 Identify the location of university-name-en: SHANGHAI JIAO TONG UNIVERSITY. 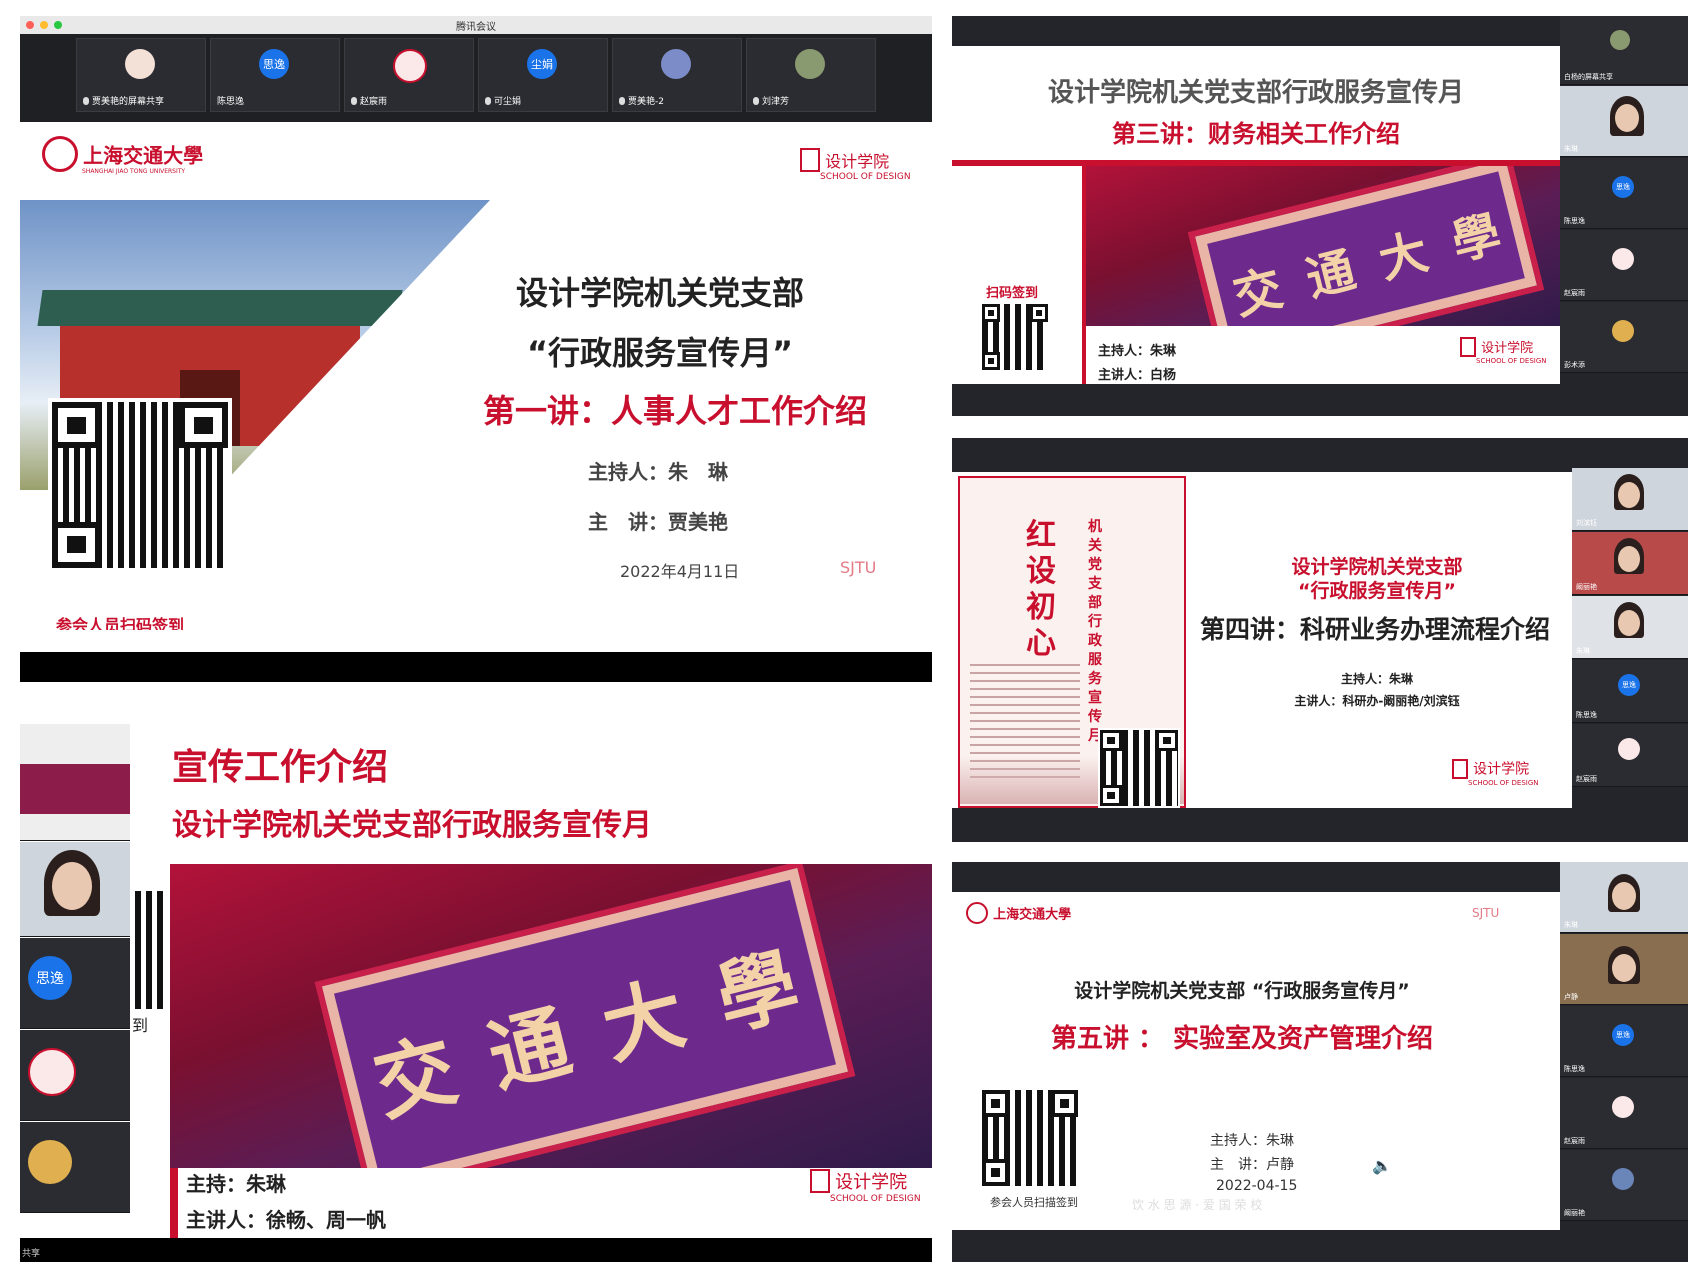
(134, 171).